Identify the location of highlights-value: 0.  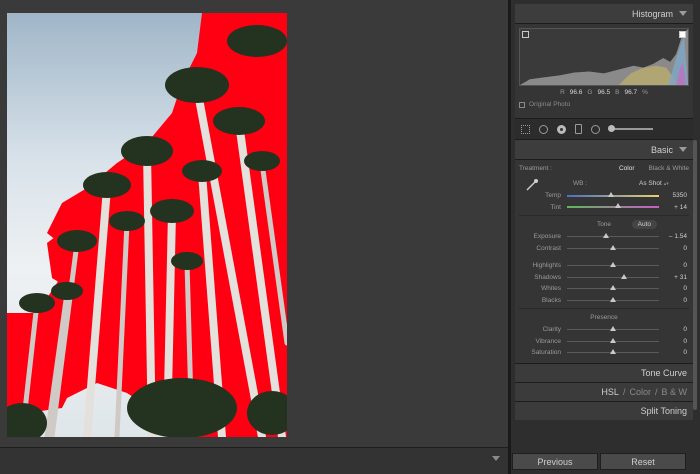
(685, 265).